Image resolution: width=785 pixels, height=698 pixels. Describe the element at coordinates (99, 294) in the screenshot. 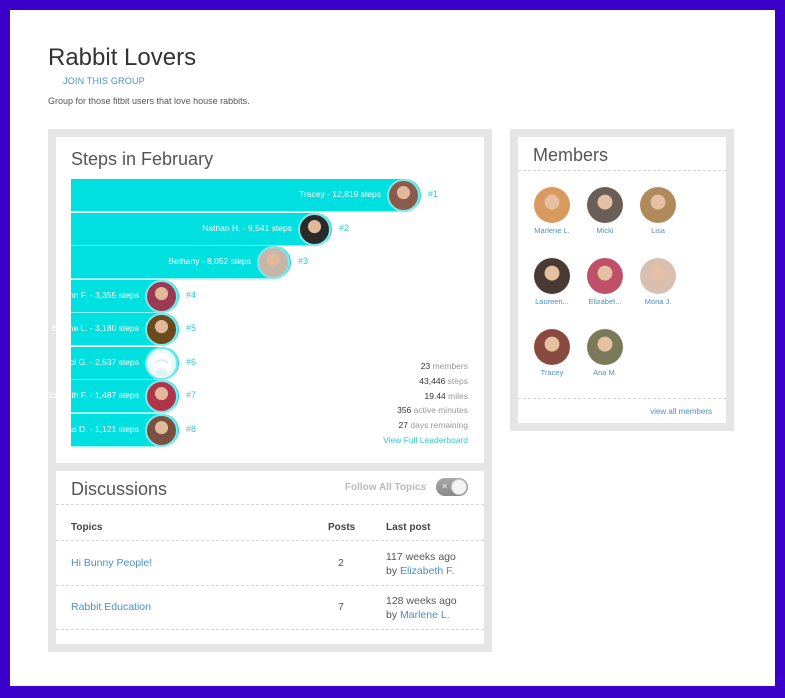

I see `bar-label: Lynn F. - 3,355 steps` at that location.